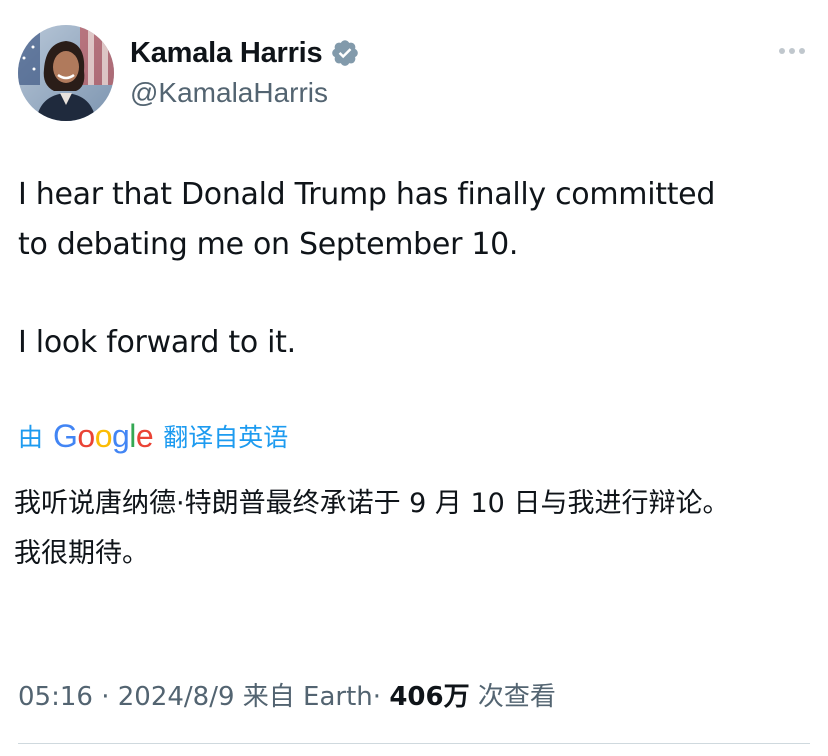 The image size is (828, 756). Describe the element at coordinates (226, 437) in the screenshot. I see `translate-suffix: 翻译自英语` at that location.